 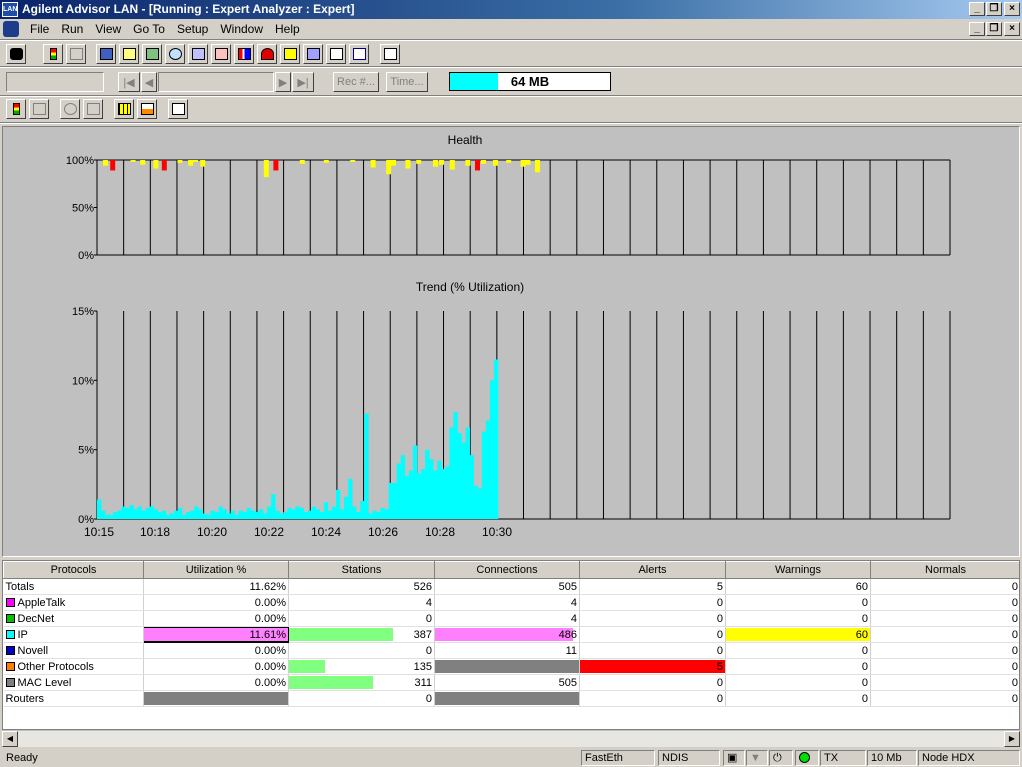 I want to click on table-row: DecNet 0.00% 0 4 0 0 0, so click(x=511, y=618).